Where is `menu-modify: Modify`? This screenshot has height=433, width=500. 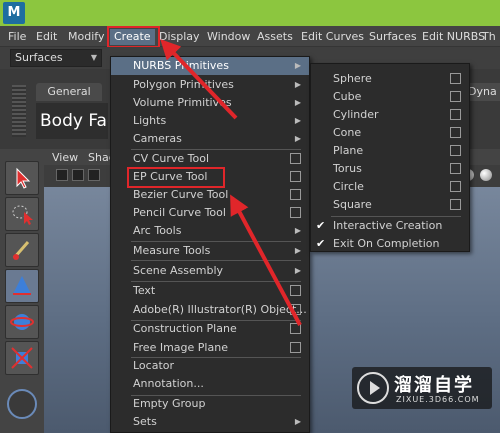 menu-modify: Modify is located at coordinates (86, 37).